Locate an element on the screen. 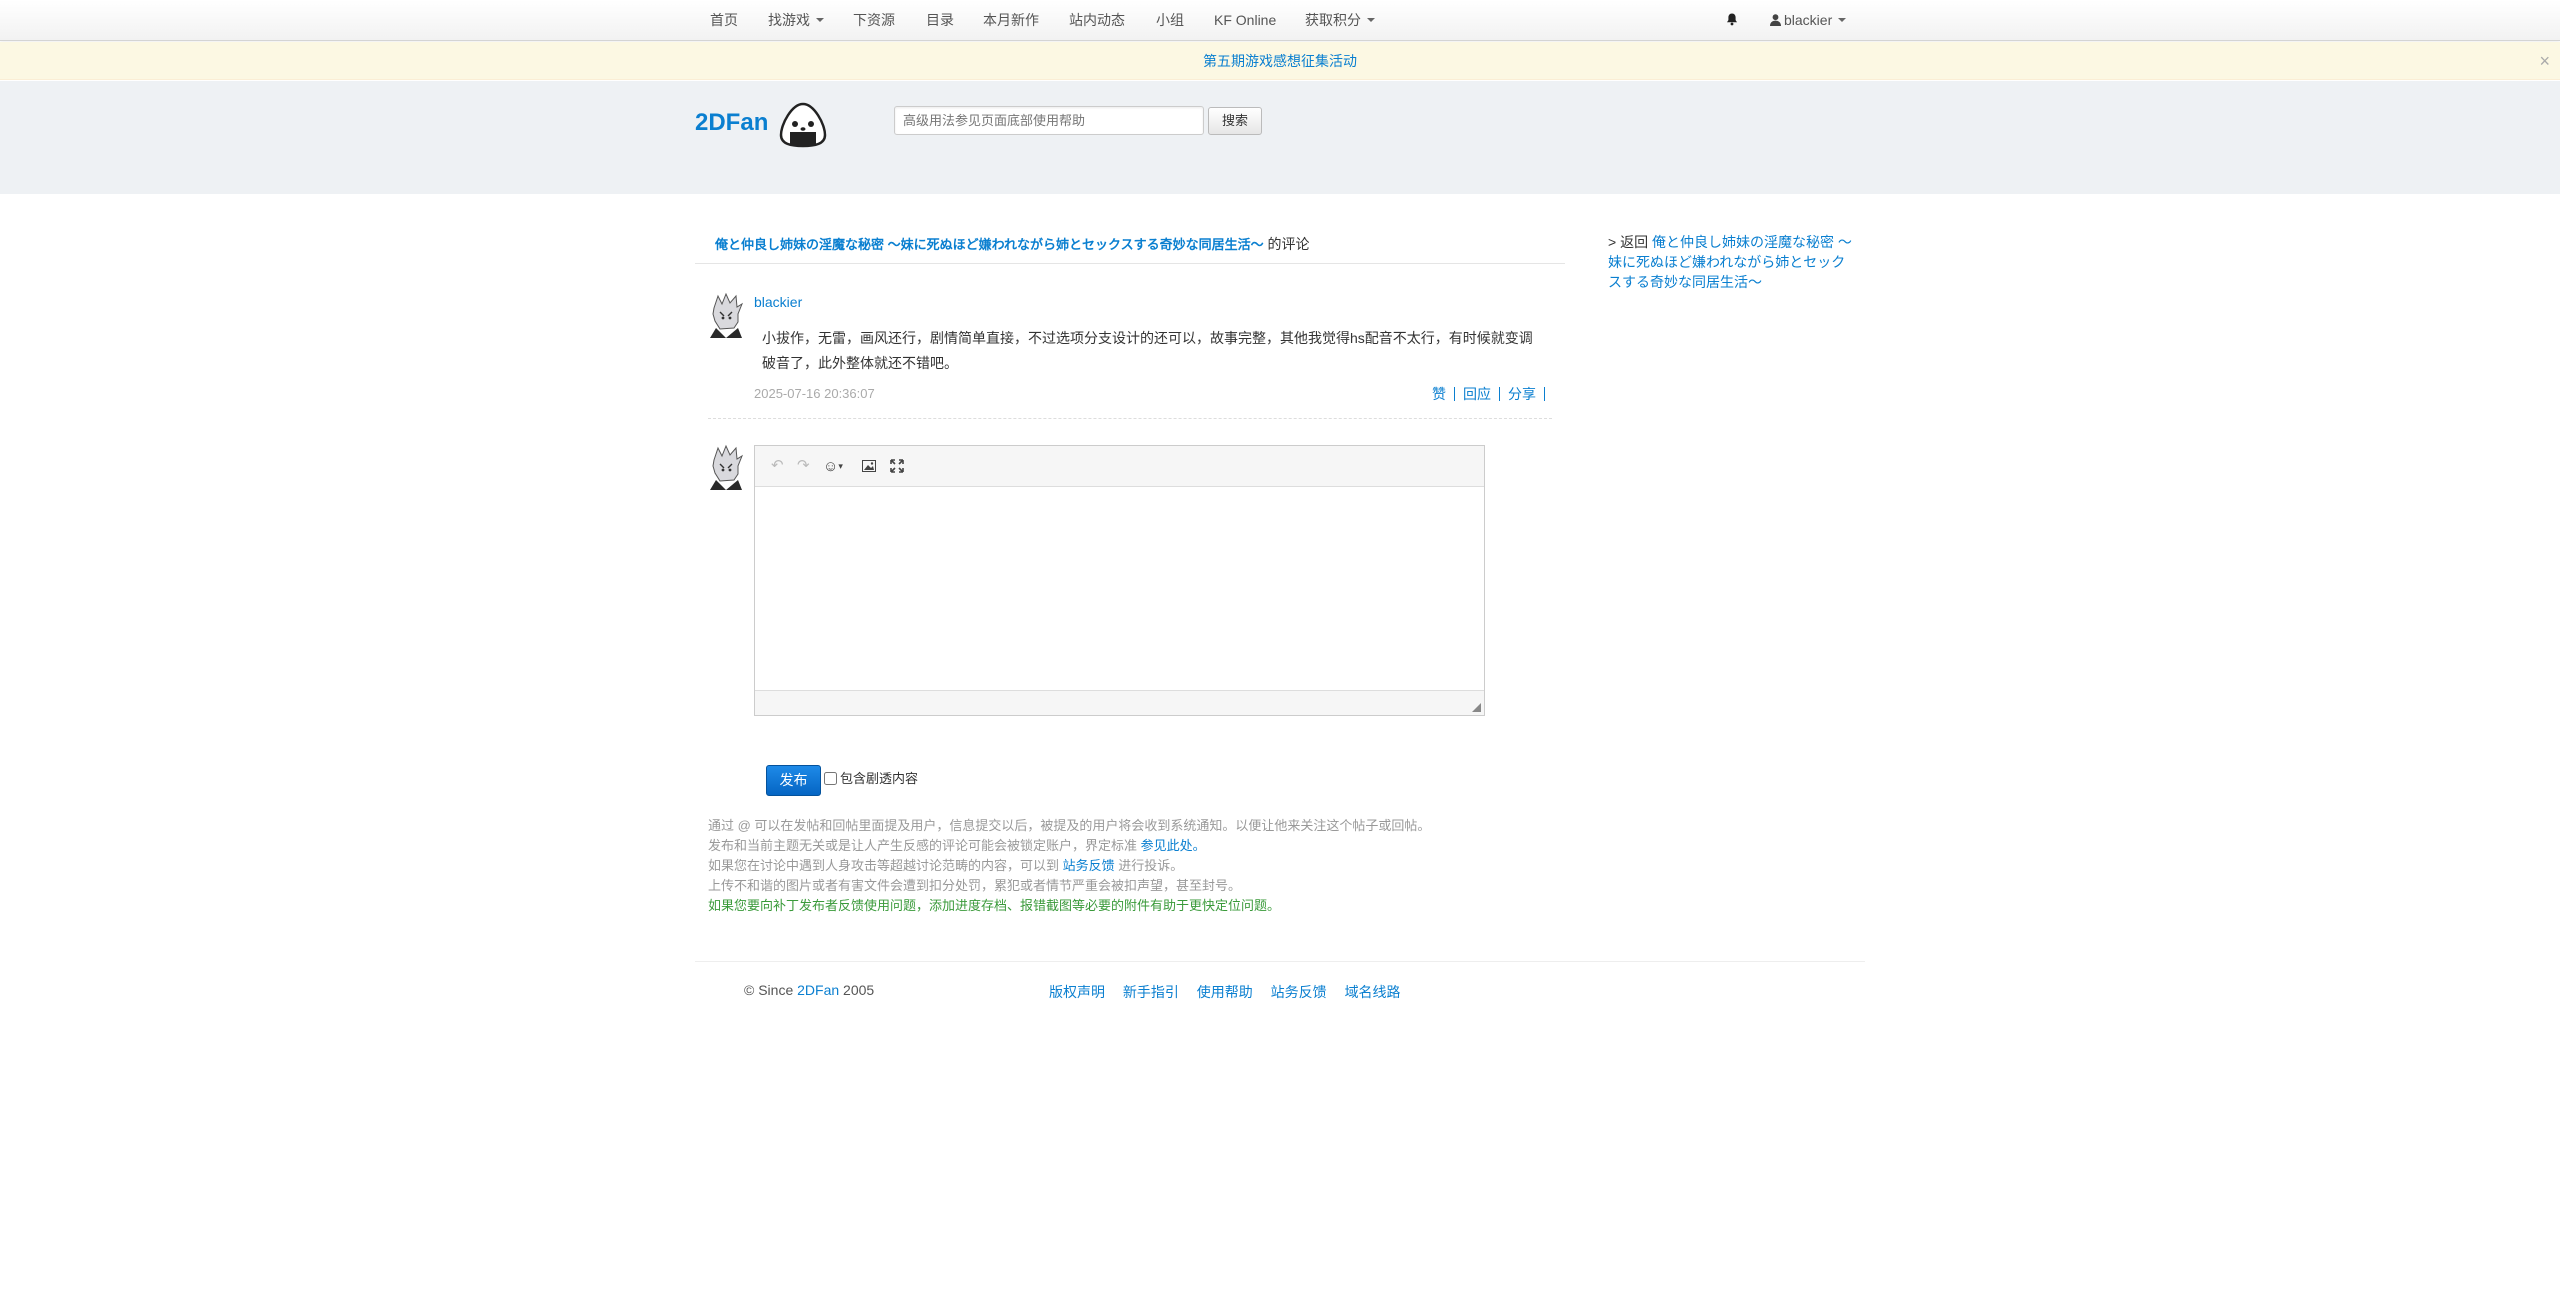  editor-textarea is located at coordinates (1119, 588).